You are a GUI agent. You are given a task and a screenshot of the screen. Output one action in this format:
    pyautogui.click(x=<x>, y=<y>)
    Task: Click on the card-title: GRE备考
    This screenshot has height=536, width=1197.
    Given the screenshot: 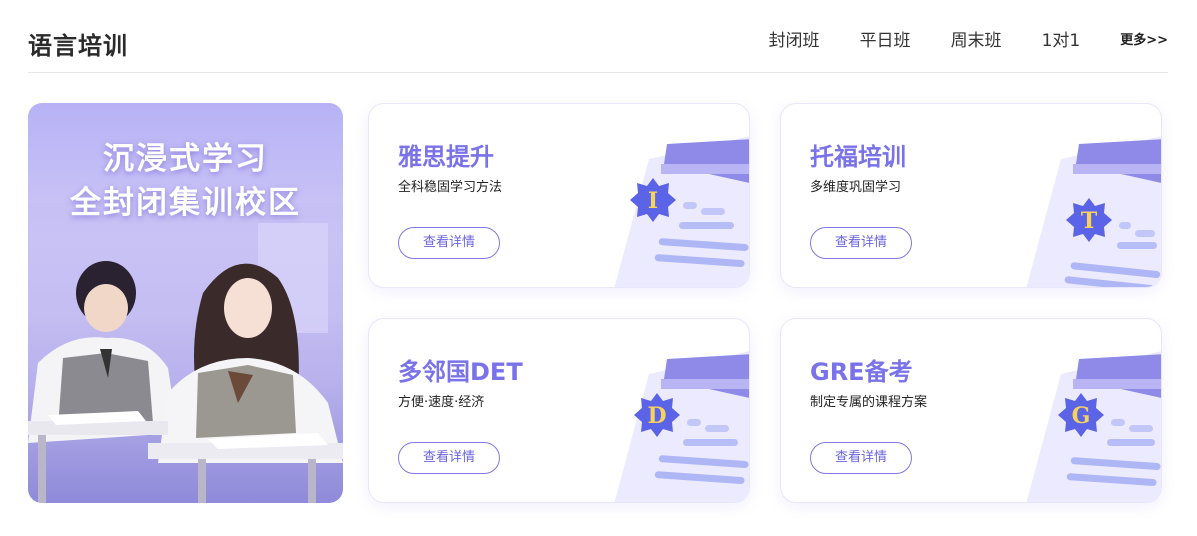 What is the action you would take?
    pyautogui.click(x=861, y=372)
    